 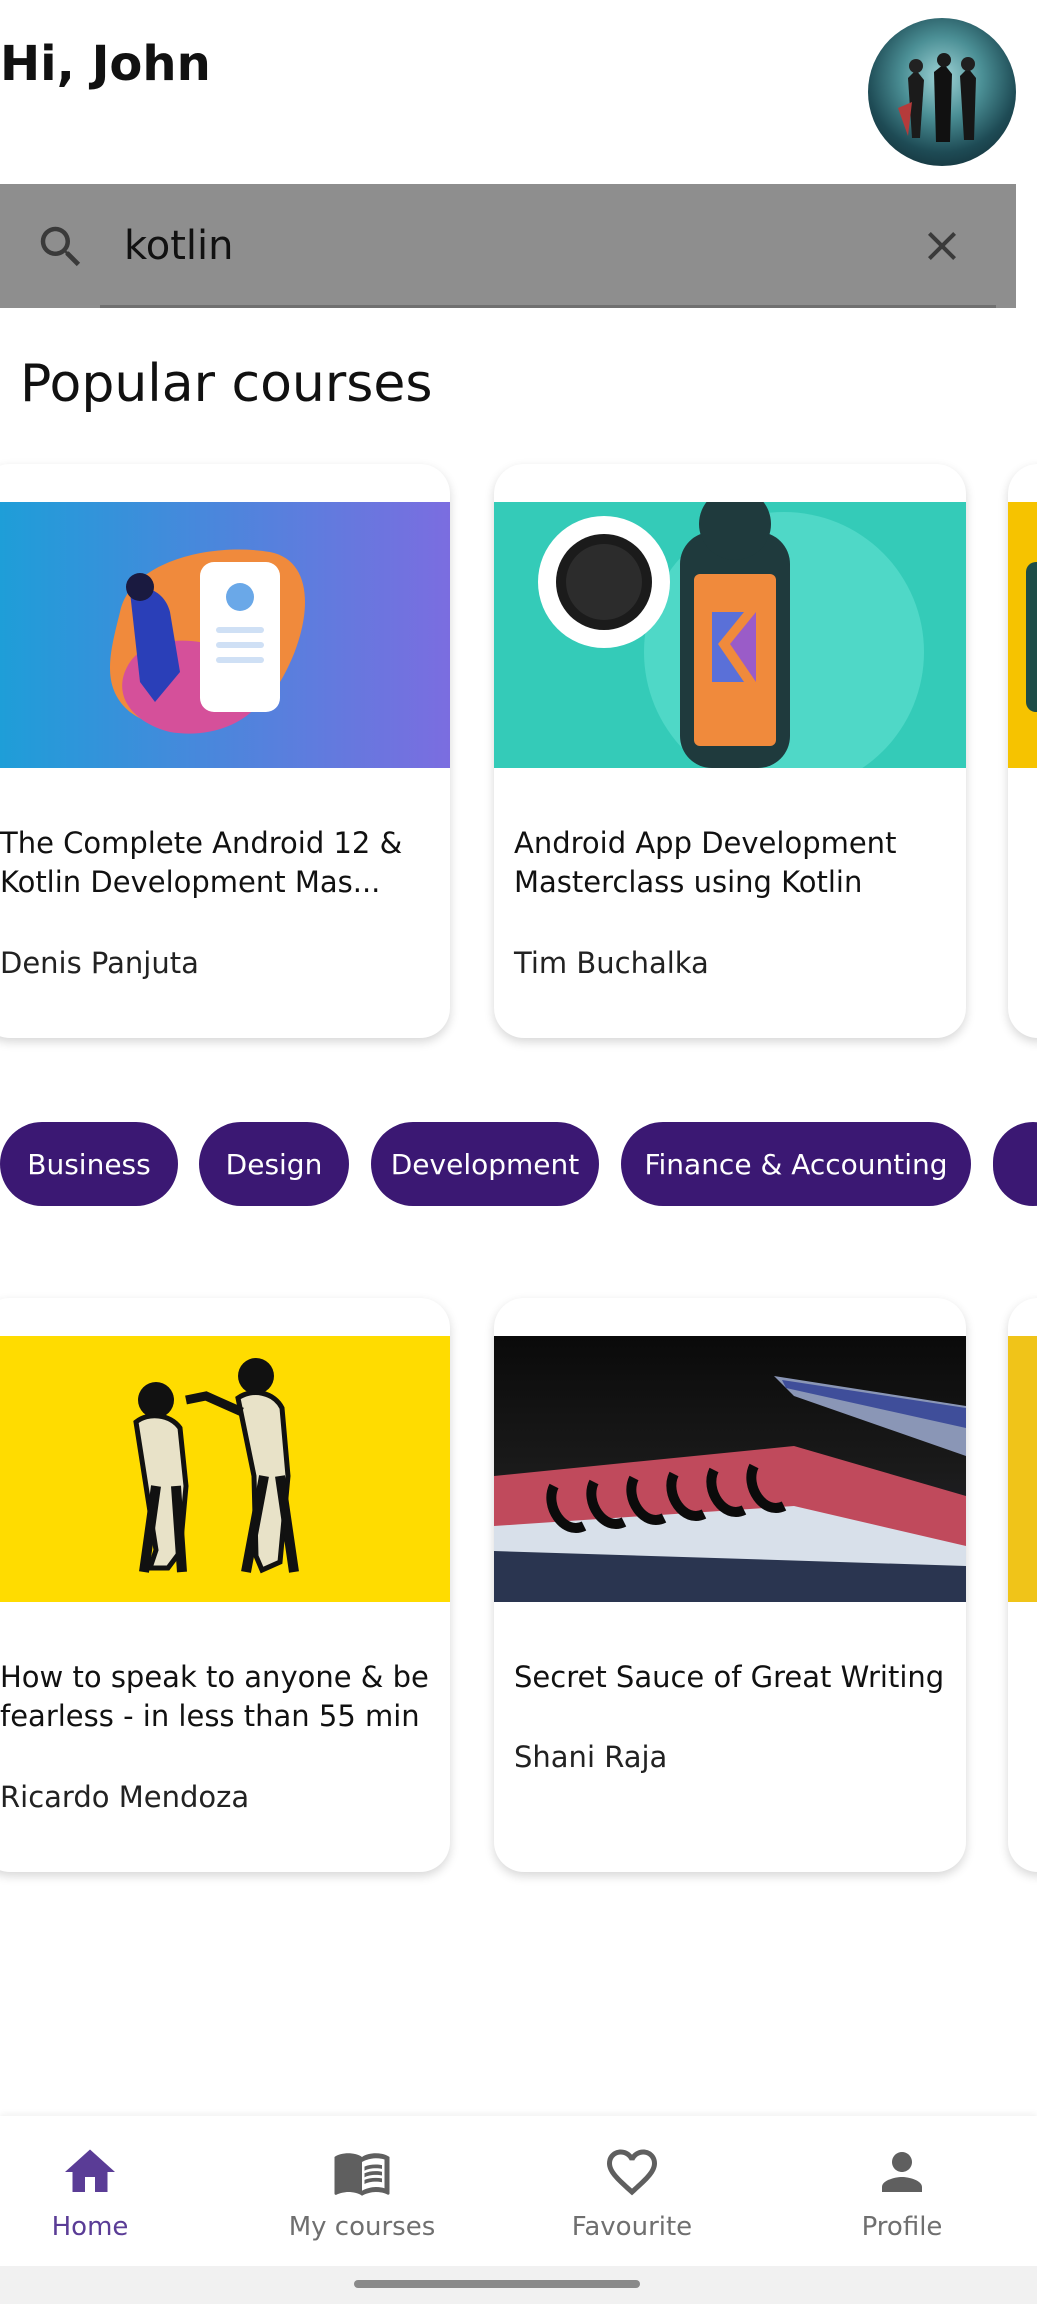 I want to click on bottom-navigation: Home My courses Favourite Profile, so click(x=518, y=2191).